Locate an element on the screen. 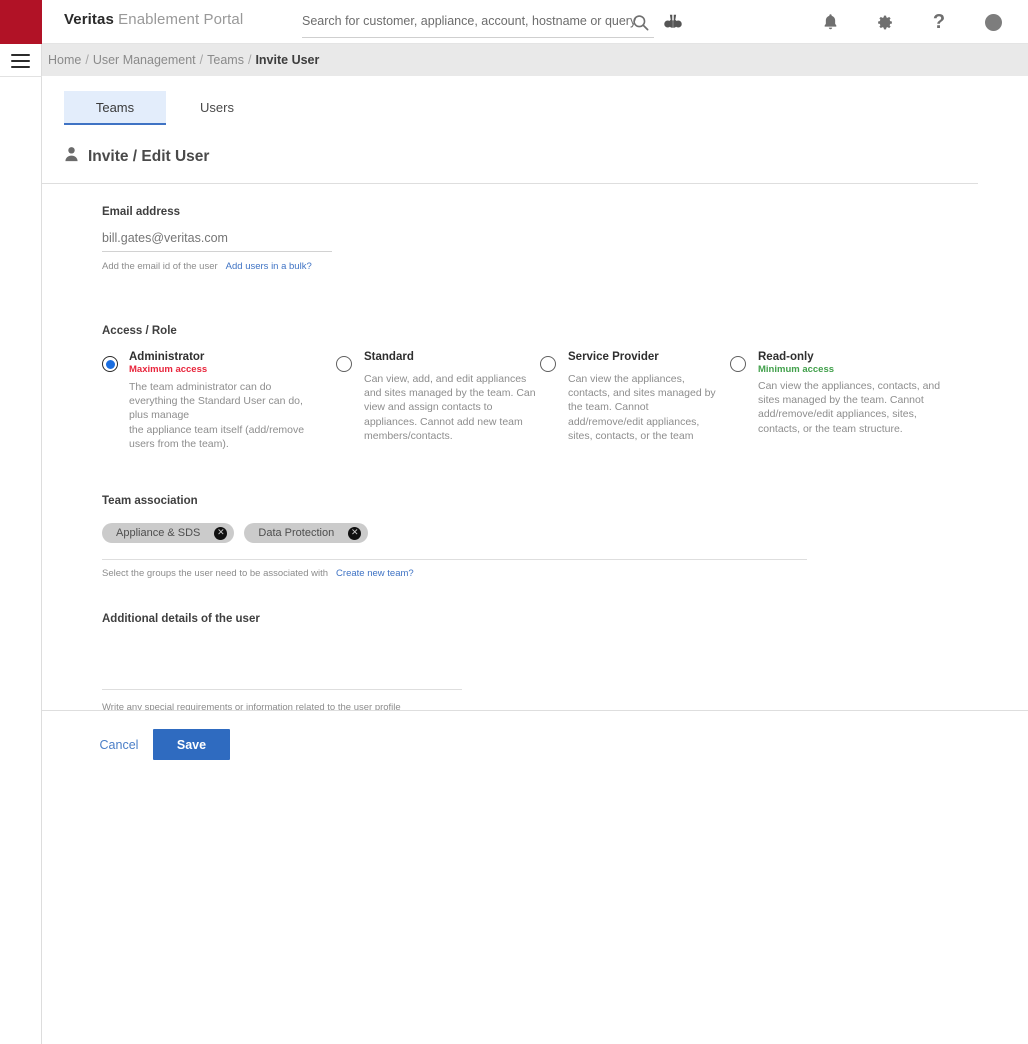 The image size is (1028, 1044). global-search is located at coordinates (478, 23).